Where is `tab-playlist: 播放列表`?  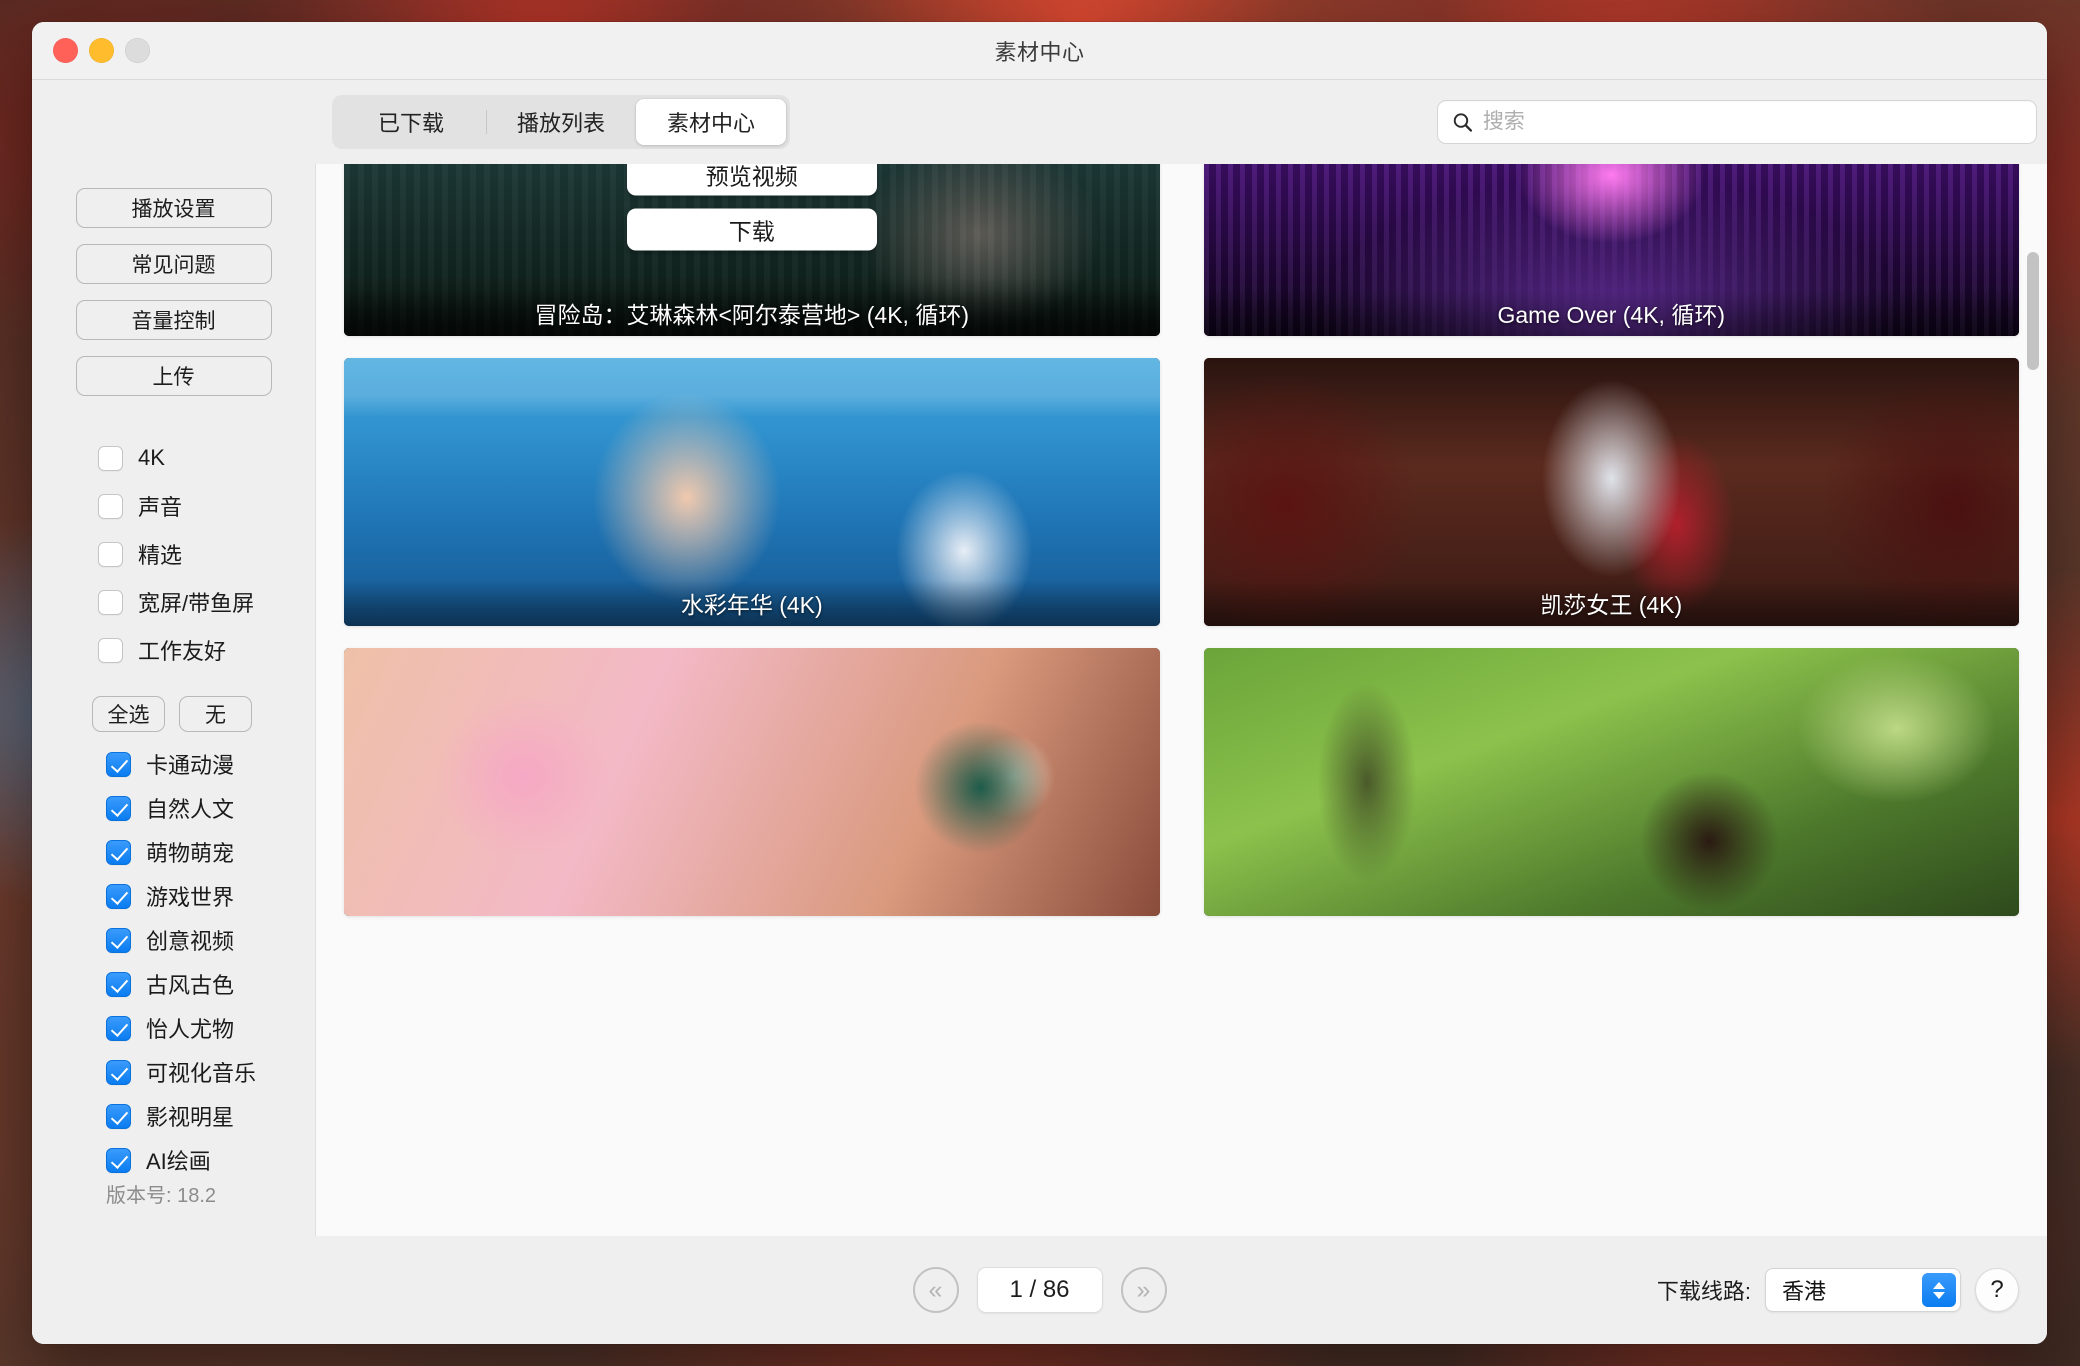
tab-playlist: 播放列表 is located at coordinates (561, 122).